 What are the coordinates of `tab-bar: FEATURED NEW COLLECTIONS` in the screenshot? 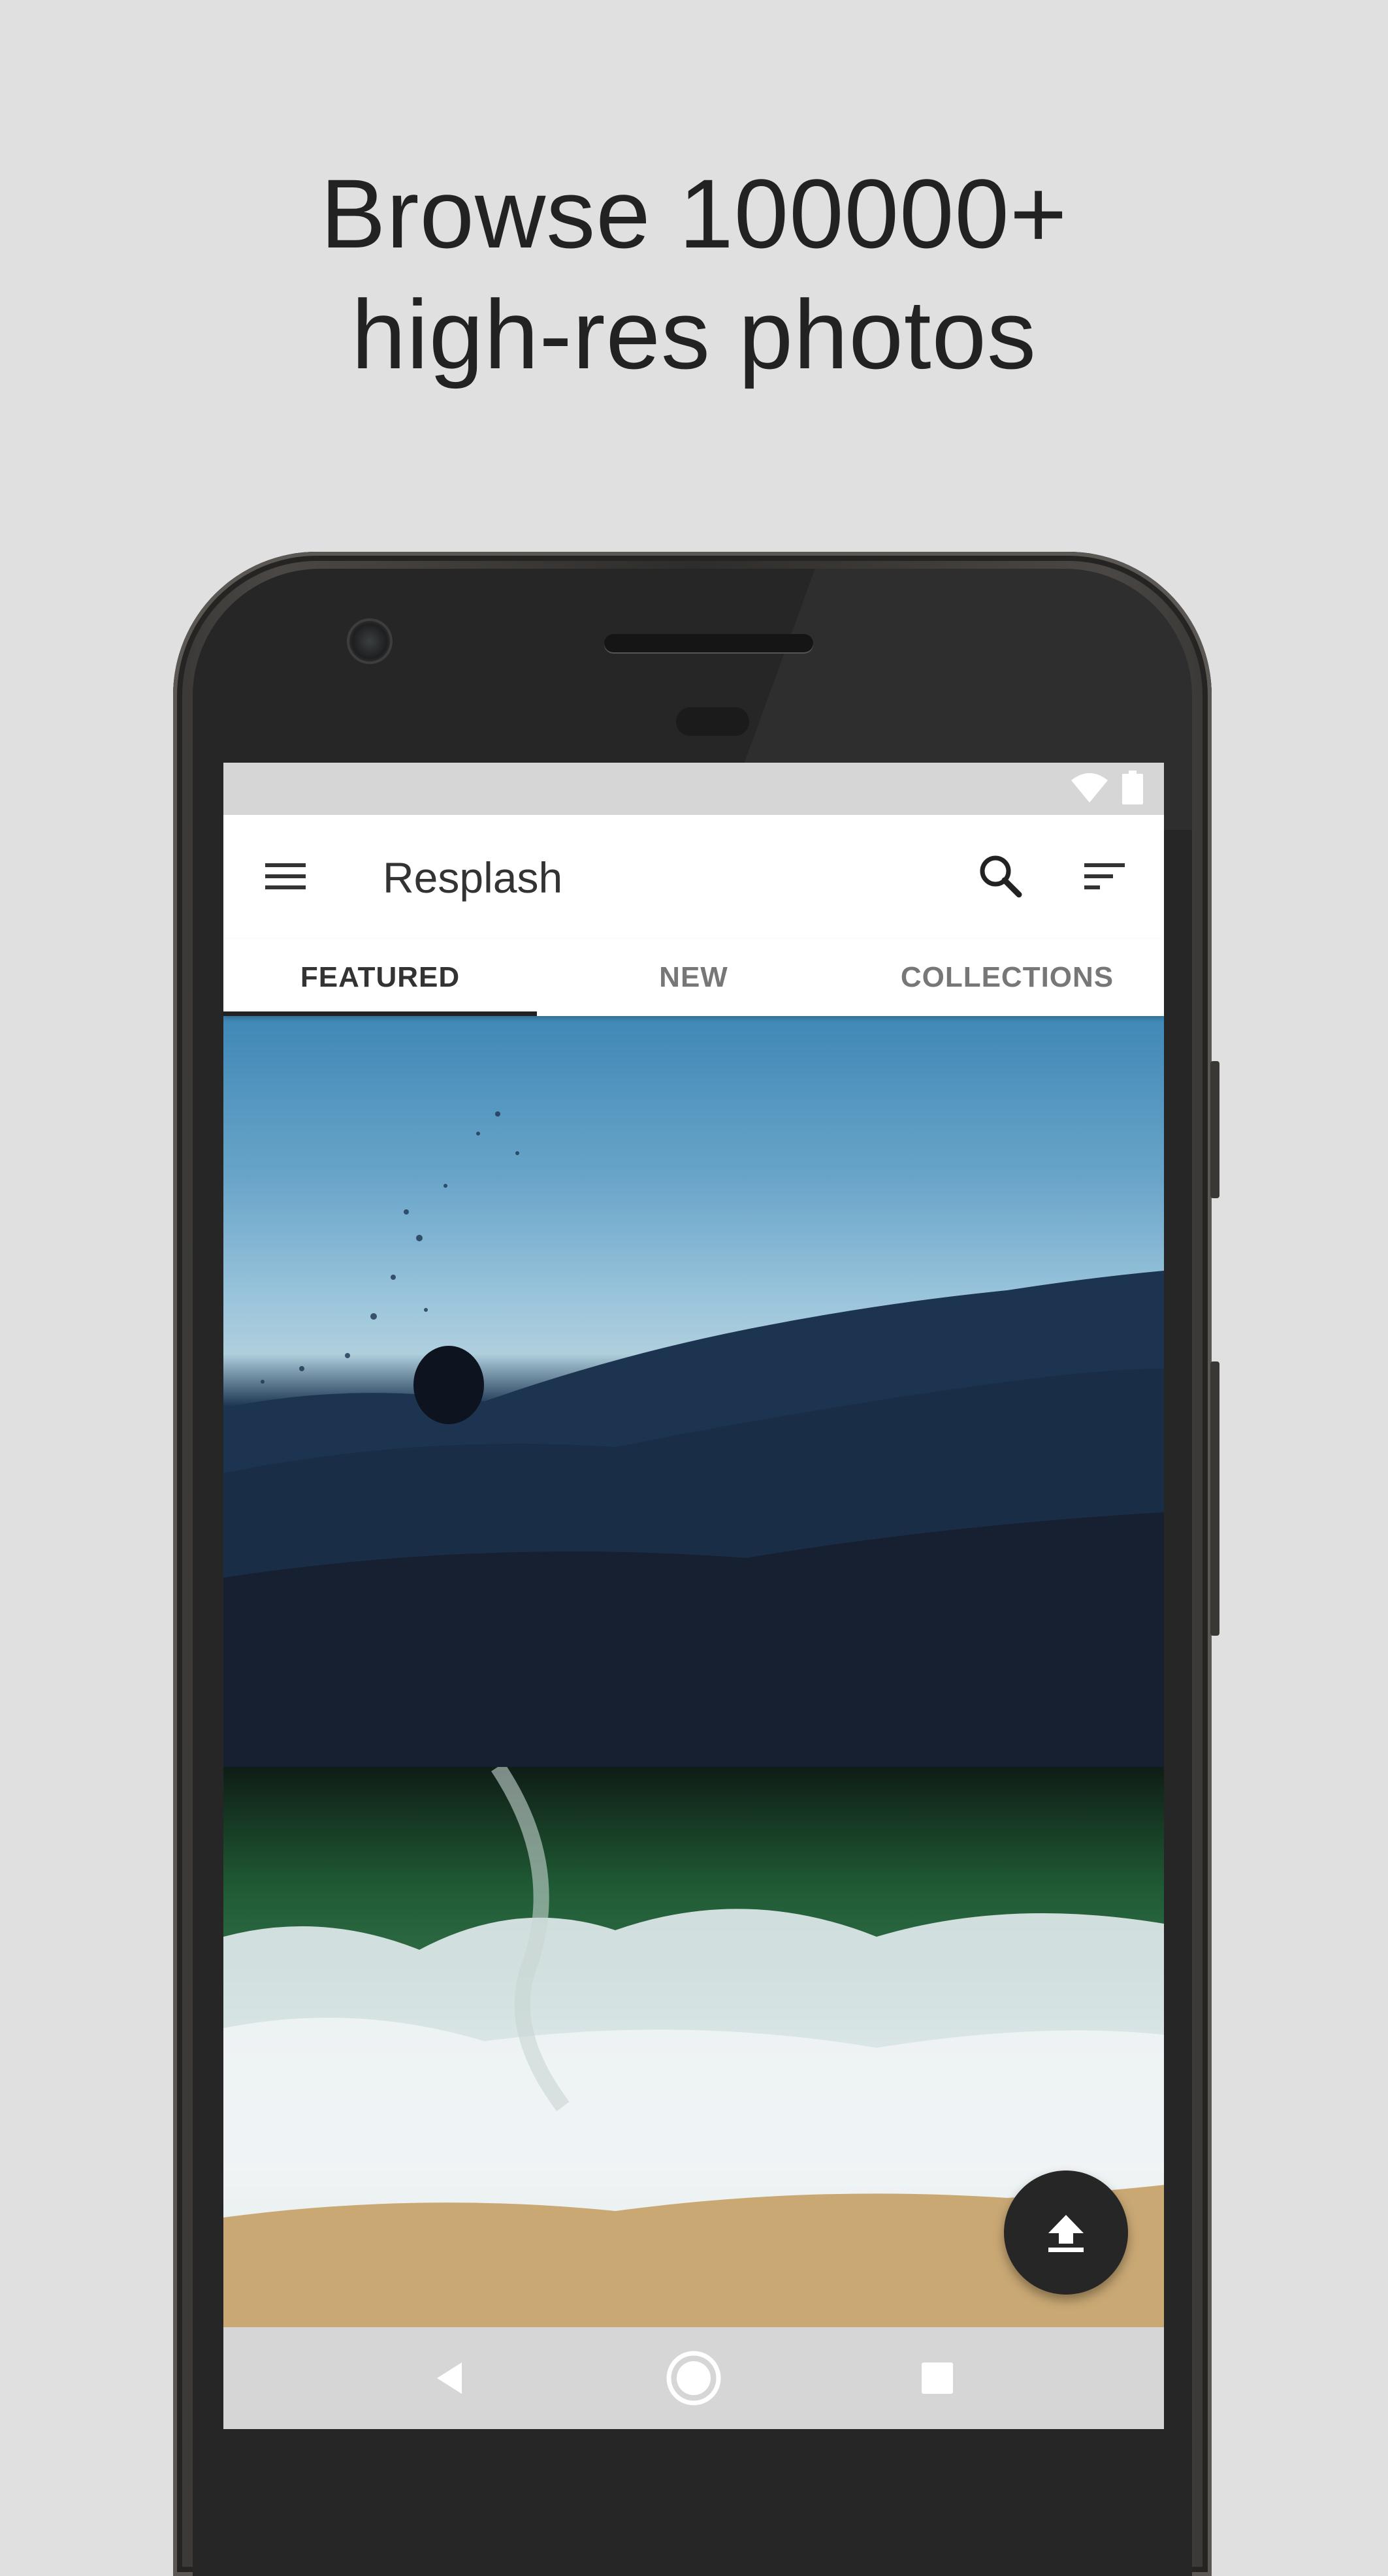 It's located at (693, 977).